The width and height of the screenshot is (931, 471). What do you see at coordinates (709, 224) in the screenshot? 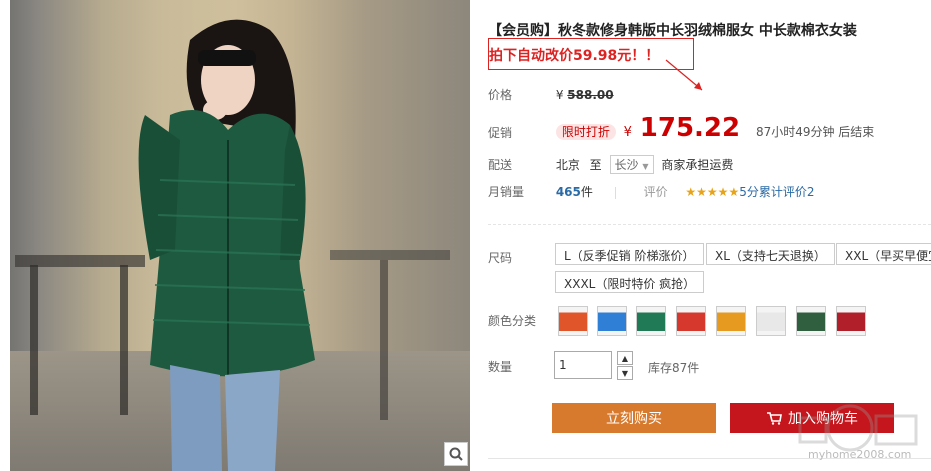
I see `divider` at bounding box center [709, 224].